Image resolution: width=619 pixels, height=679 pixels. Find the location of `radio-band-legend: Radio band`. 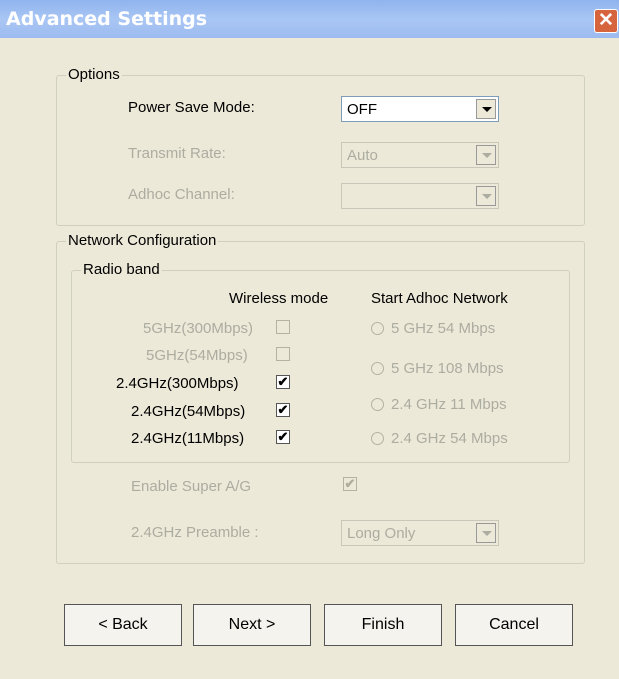

radio-band-legend: Radio band is located at coordinates (121, 270).